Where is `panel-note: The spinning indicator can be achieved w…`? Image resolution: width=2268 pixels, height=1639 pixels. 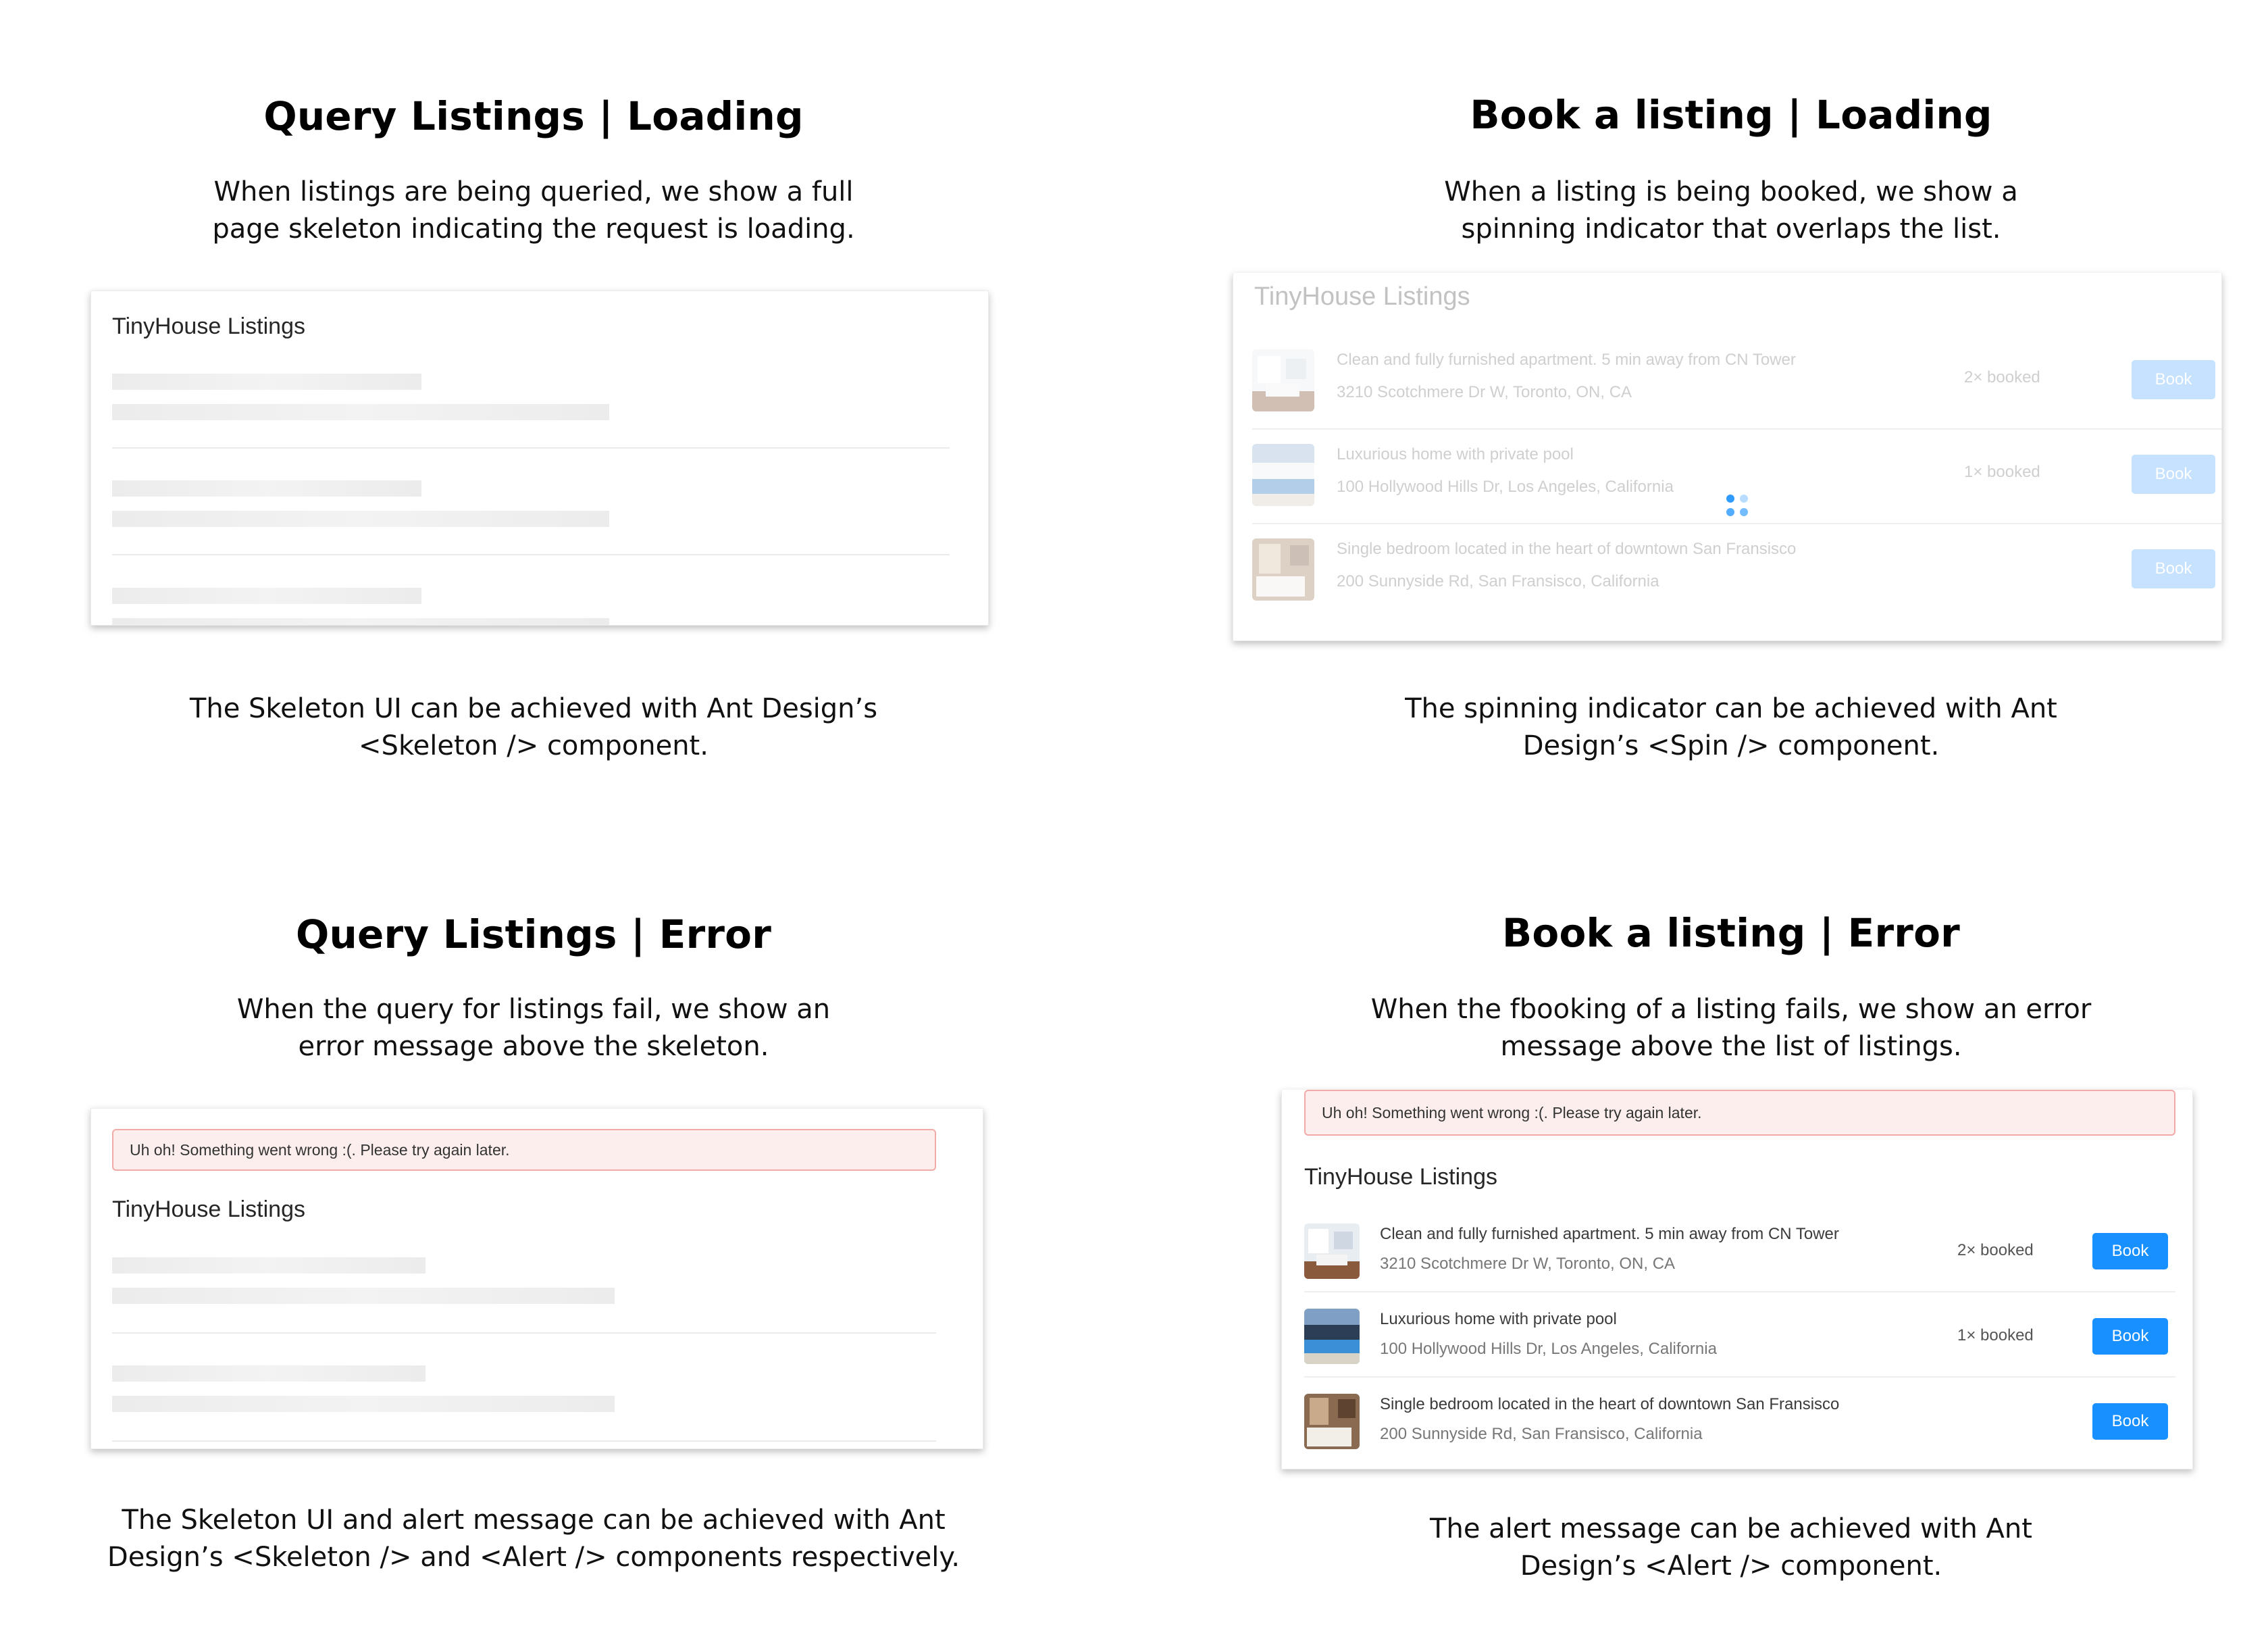 panel-note: The spinning indicator can be achieved w… is located at coordinates (1701, 727).